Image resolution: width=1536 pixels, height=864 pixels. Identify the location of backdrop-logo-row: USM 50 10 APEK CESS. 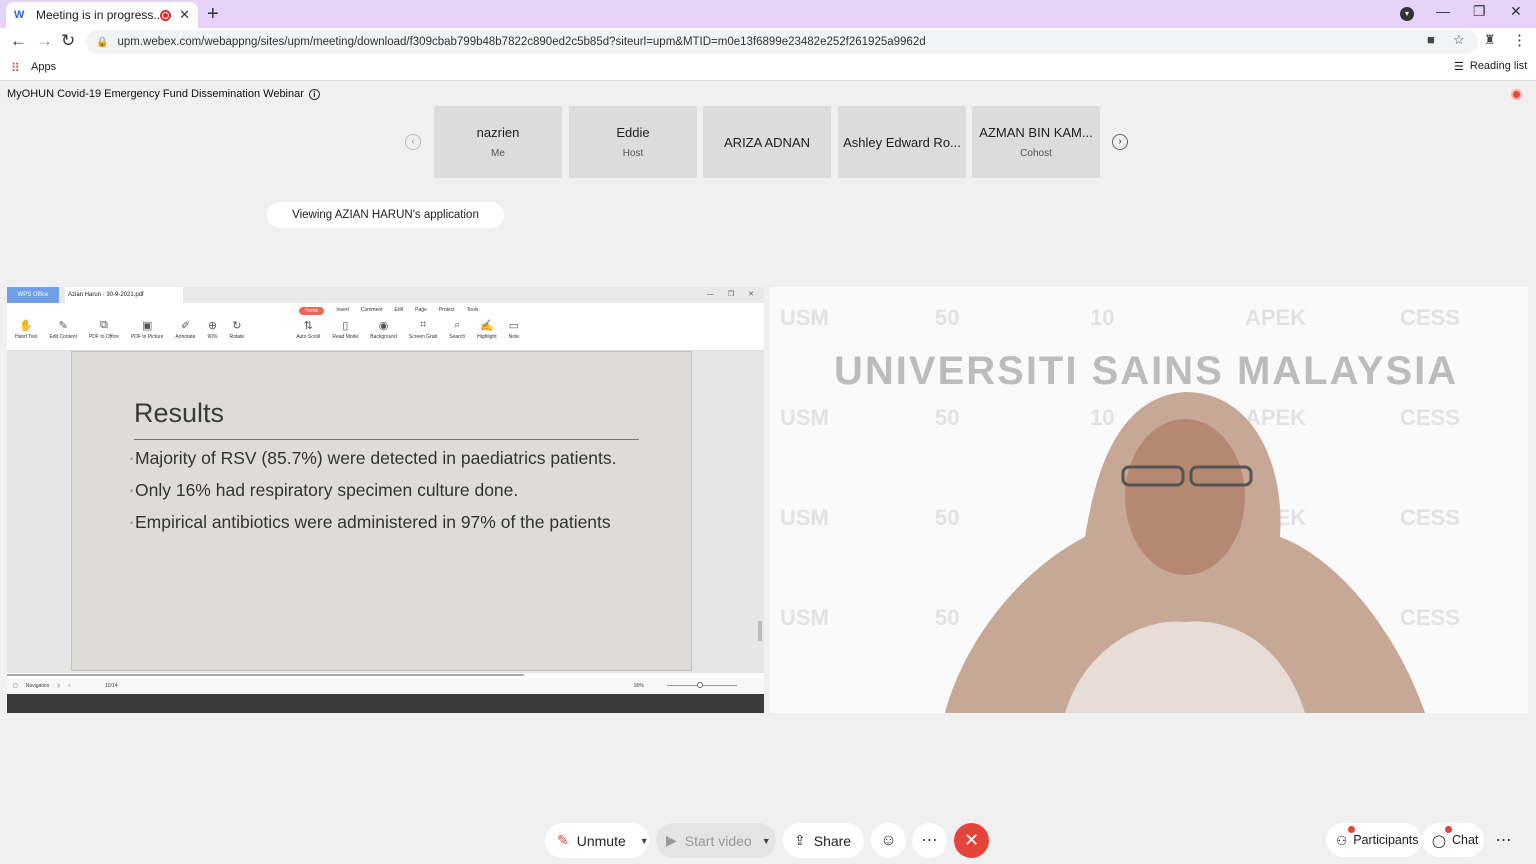
(1150, 318).